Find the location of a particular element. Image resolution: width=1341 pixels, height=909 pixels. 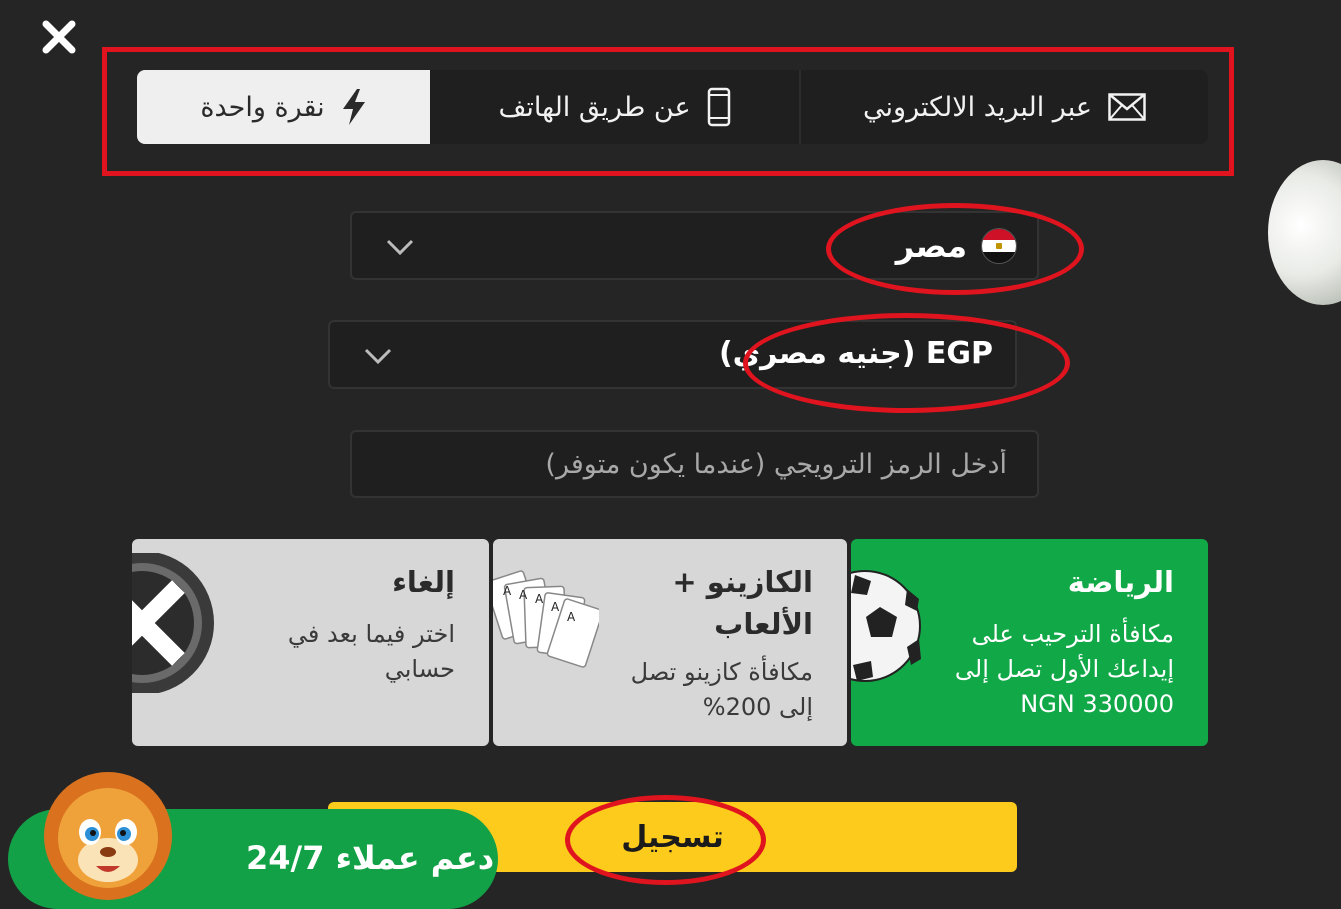

bonus-sport-title: الرياضة is located at coordinates (1120, 582).